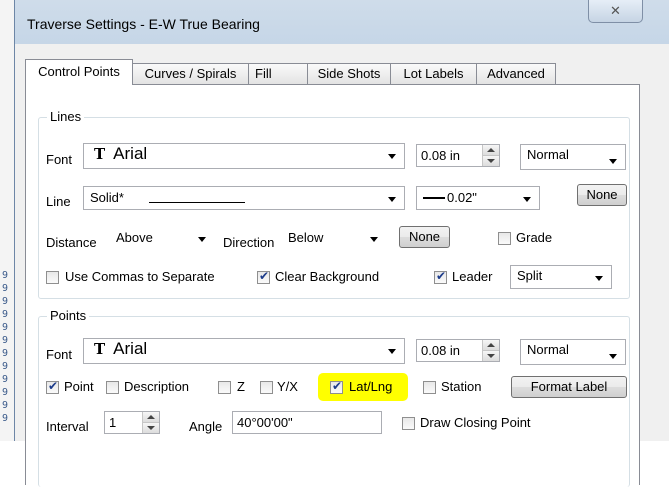 The height and width of the screenshot is (487, 669). I want to click on grade-checkbox, so click(504, 238).